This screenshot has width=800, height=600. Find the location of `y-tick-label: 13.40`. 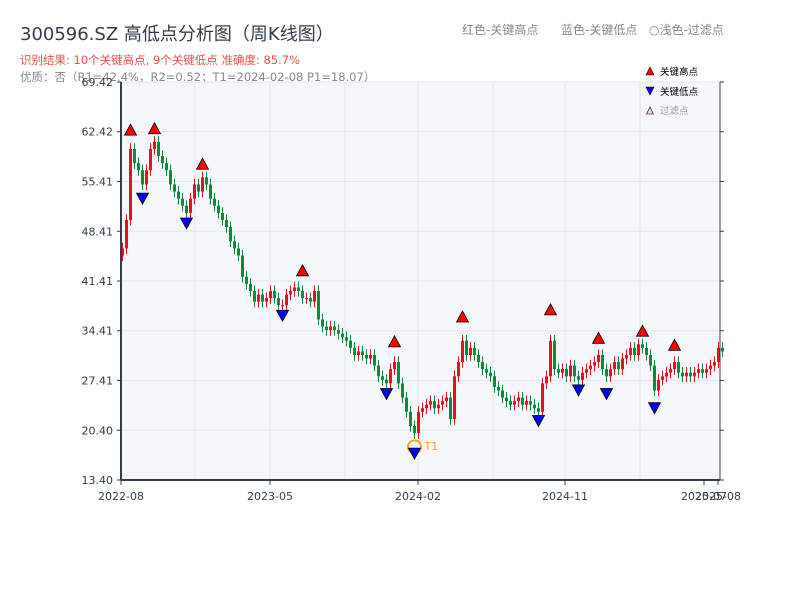

y-tick-label: 13.40 is located at coordinates (98, 480).